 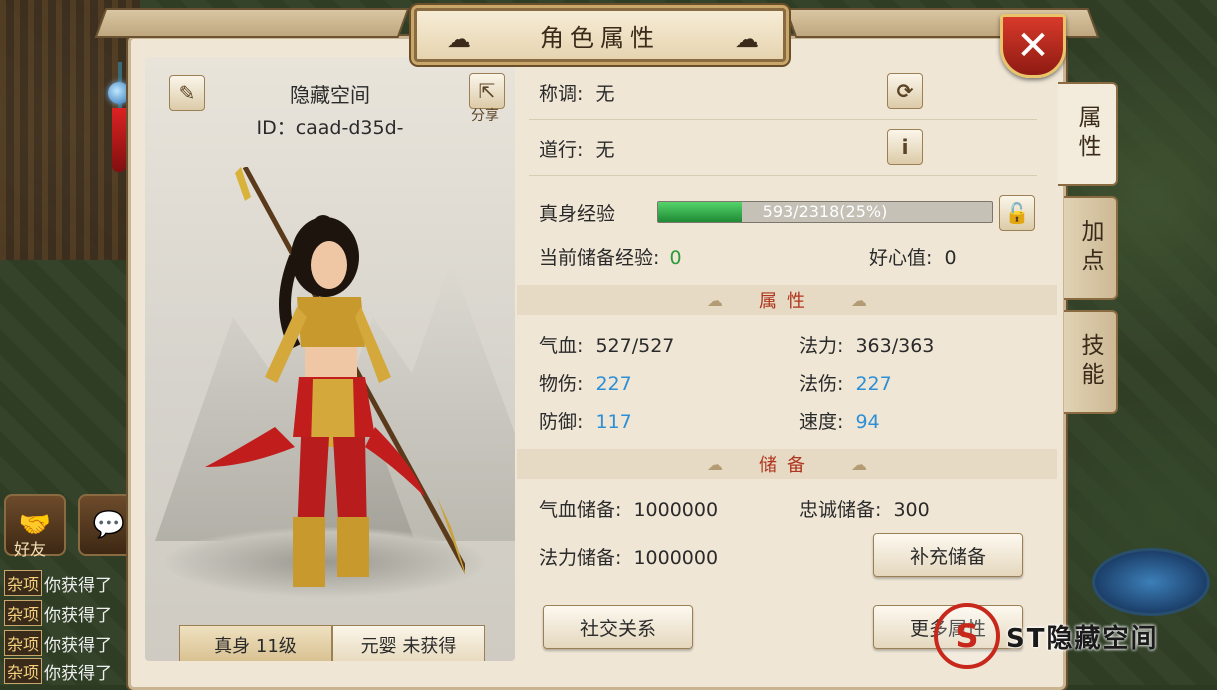 What do you see at coordinates (561, 422) in the screenshot?
I see `def-label: 防御:` at bounding box center [561, 422].